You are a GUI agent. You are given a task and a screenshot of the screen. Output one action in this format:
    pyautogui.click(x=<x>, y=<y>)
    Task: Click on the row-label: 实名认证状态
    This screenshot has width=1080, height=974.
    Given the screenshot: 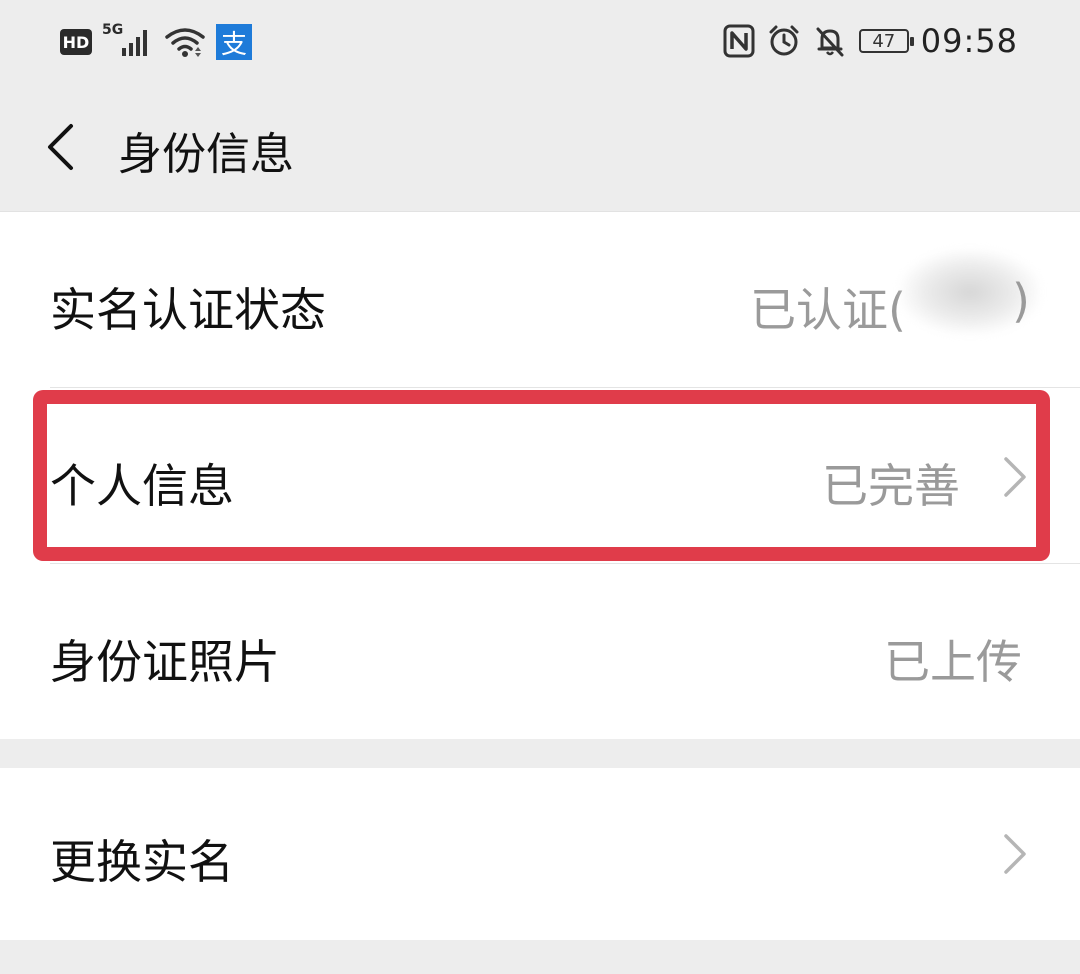 What is the action you would take?
    pyautogui.click(x=188, y=310)
    